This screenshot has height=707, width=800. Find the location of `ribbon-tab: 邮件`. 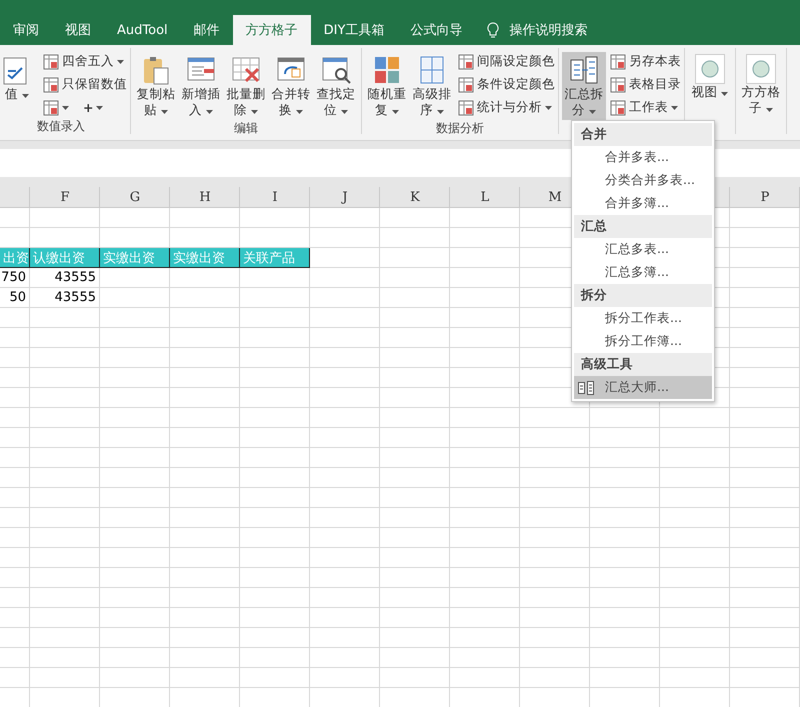

ribbon-tab: 邮件 is located at coordinates (206, 30).